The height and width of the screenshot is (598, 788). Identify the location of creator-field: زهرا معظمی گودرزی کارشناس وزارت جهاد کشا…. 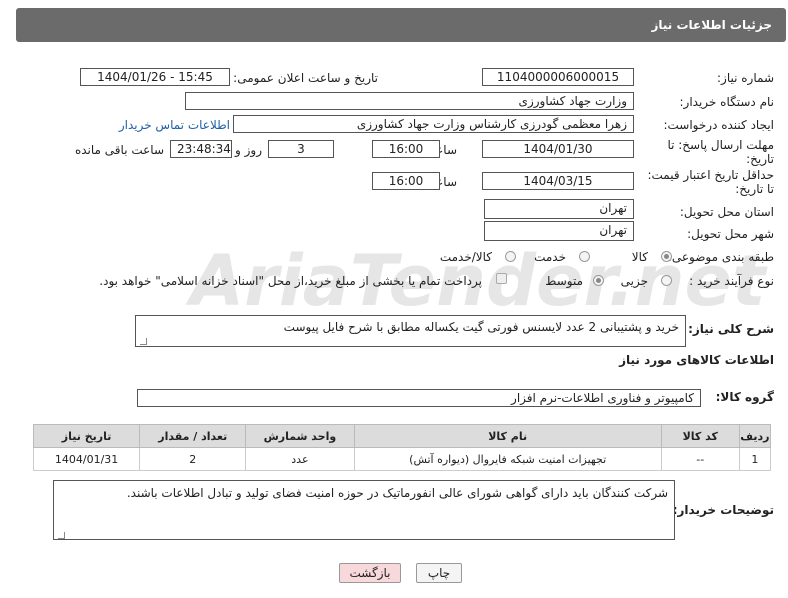
(433, 124).